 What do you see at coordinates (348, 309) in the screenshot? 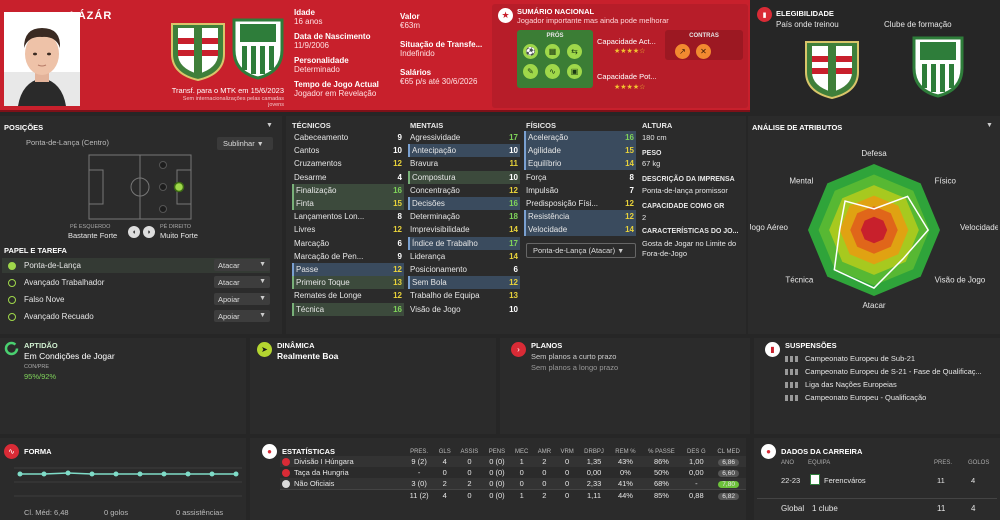
I see `attribute-row: Técnica 16` at bounding box center [348, 309].